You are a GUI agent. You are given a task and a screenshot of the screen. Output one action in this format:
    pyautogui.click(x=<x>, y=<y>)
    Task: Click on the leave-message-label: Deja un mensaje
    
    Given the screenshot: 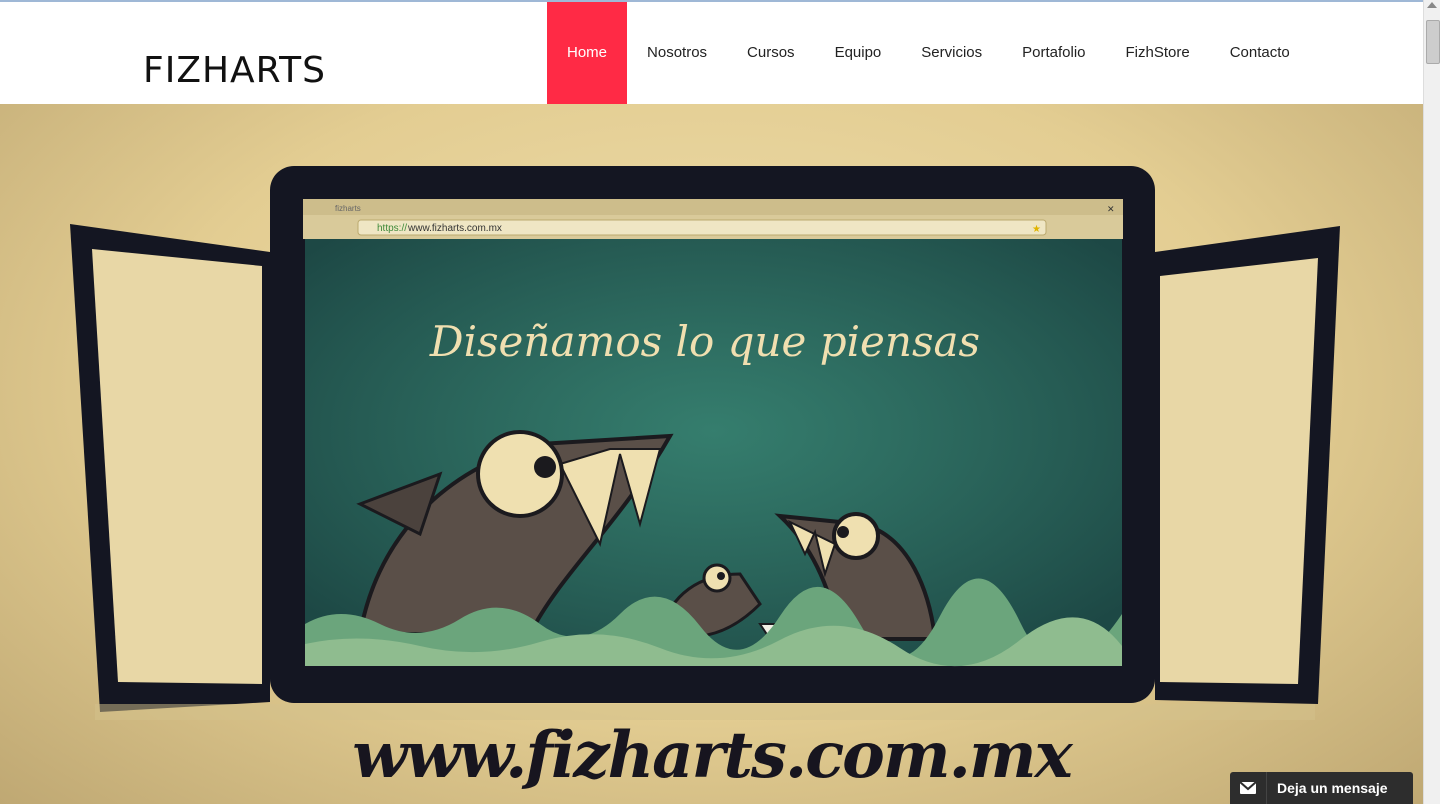 What is the action you would take?
    pyautogui.click(x=1332, y=788)
    